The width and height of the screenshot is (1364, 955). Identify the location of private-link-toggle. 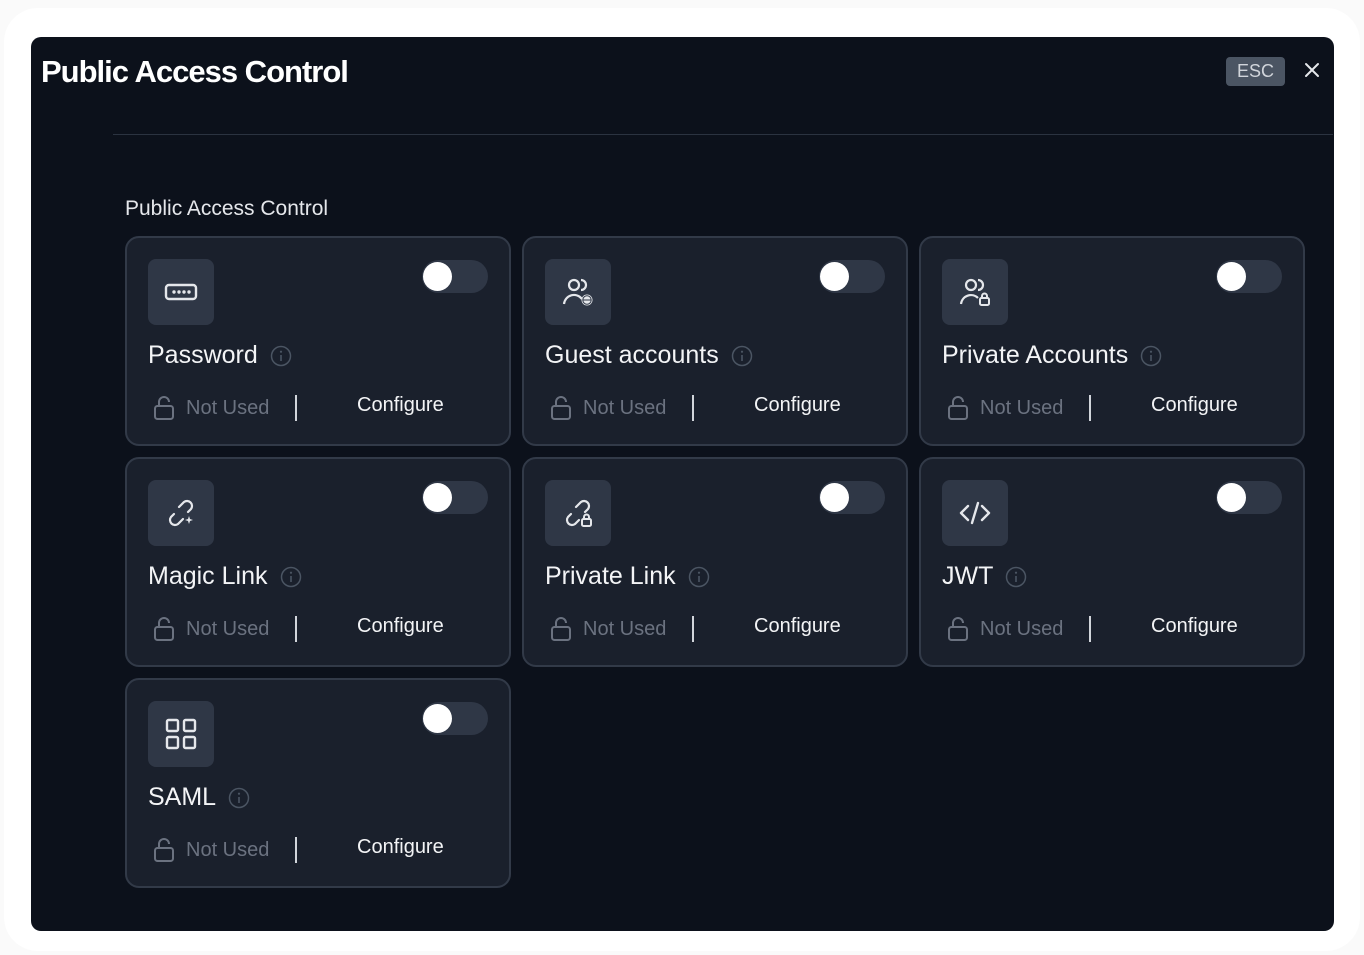
(852, 497).